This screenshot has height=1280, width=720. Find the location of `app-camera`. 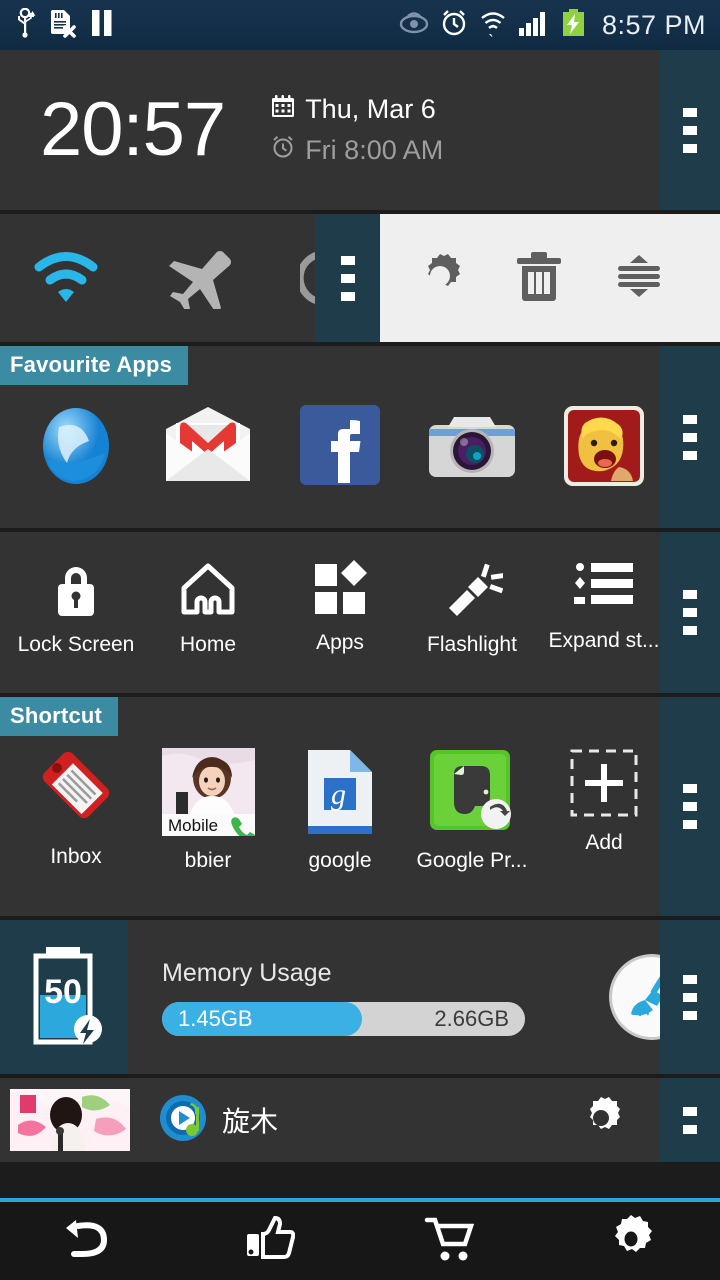

app-camera is located at coordinates (472, 448).